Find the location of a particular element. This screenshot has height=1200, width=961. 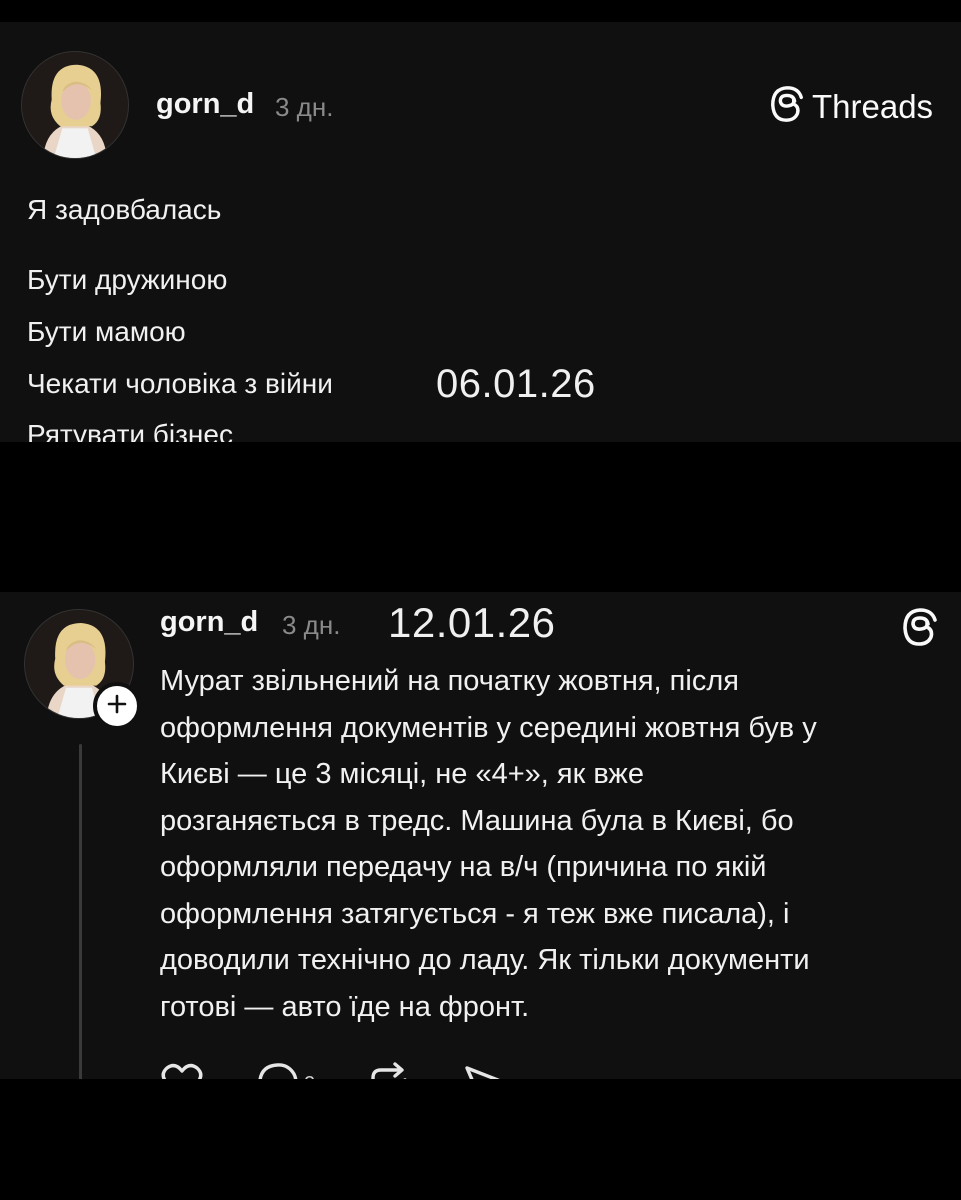

heart-icon is located at coordinates (182, 1070).